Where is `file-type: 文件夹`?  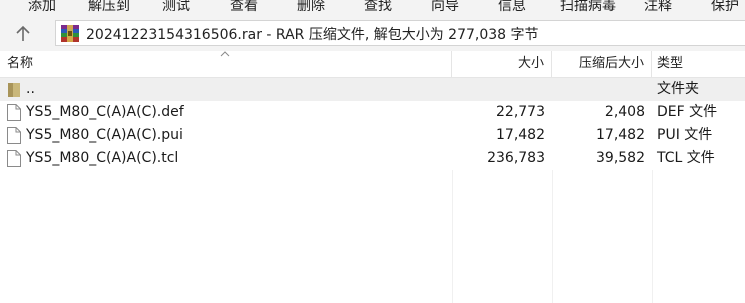 file-type: 文件夹 is located at coordinates (678, 89).